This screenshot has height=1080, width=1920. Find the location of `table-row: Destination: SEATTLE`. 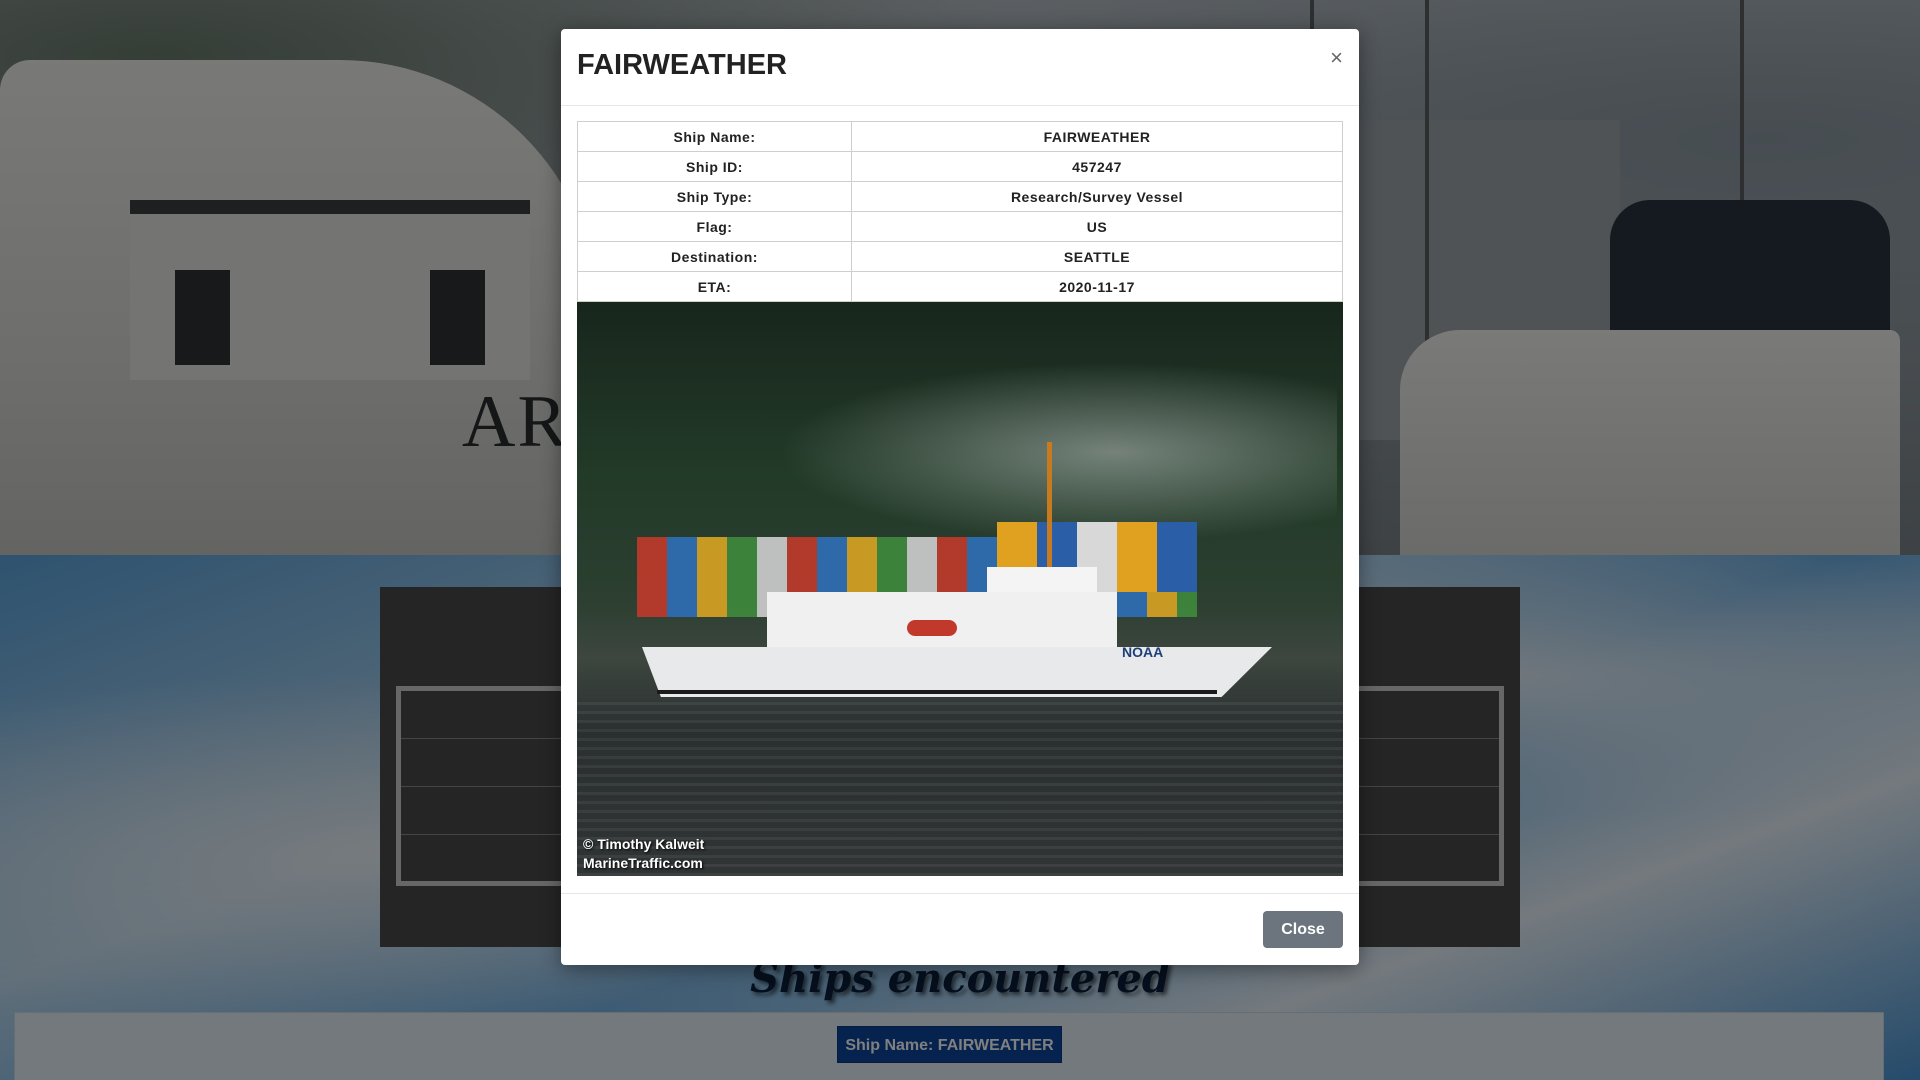

table-row: Destination: SEATTLE is located at coordinates (960, 256).